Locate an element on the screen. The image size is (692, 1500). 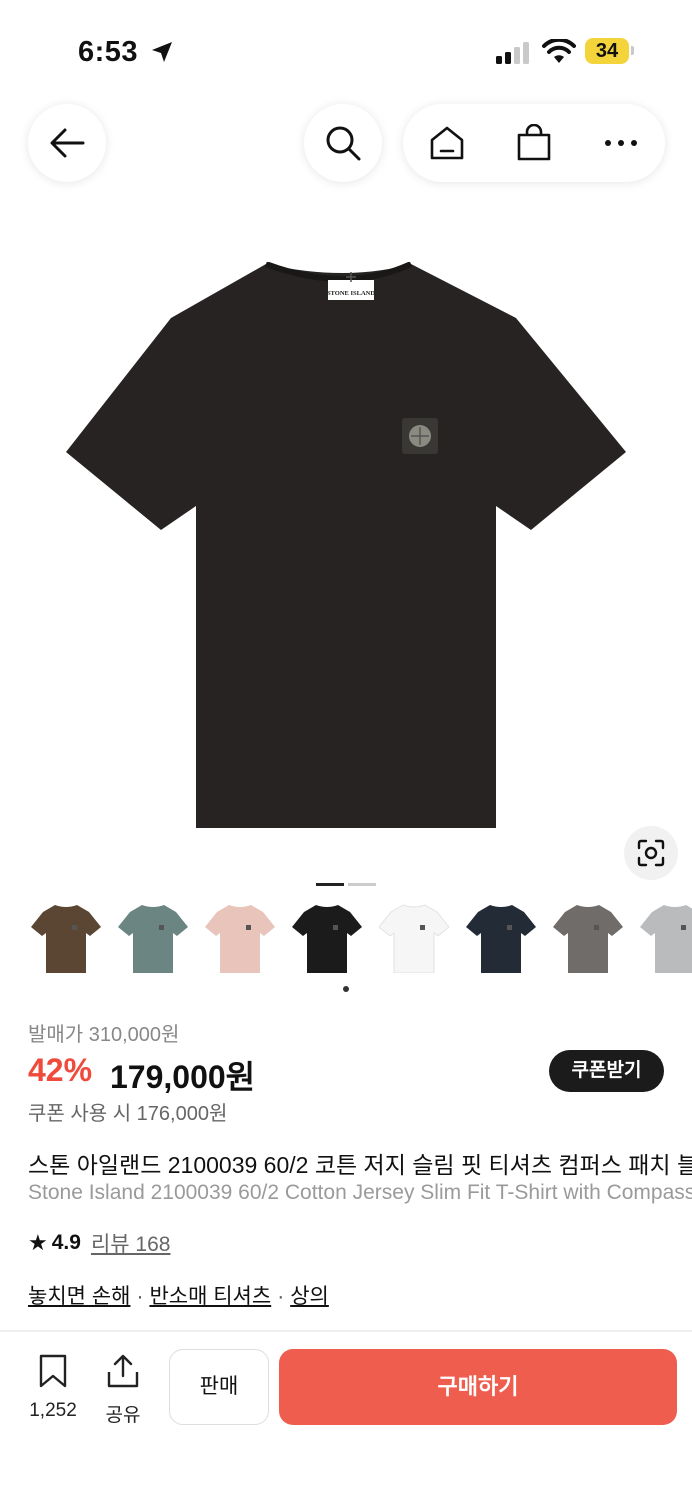
cellular-signal-icon is located at coordinates (512, 53).